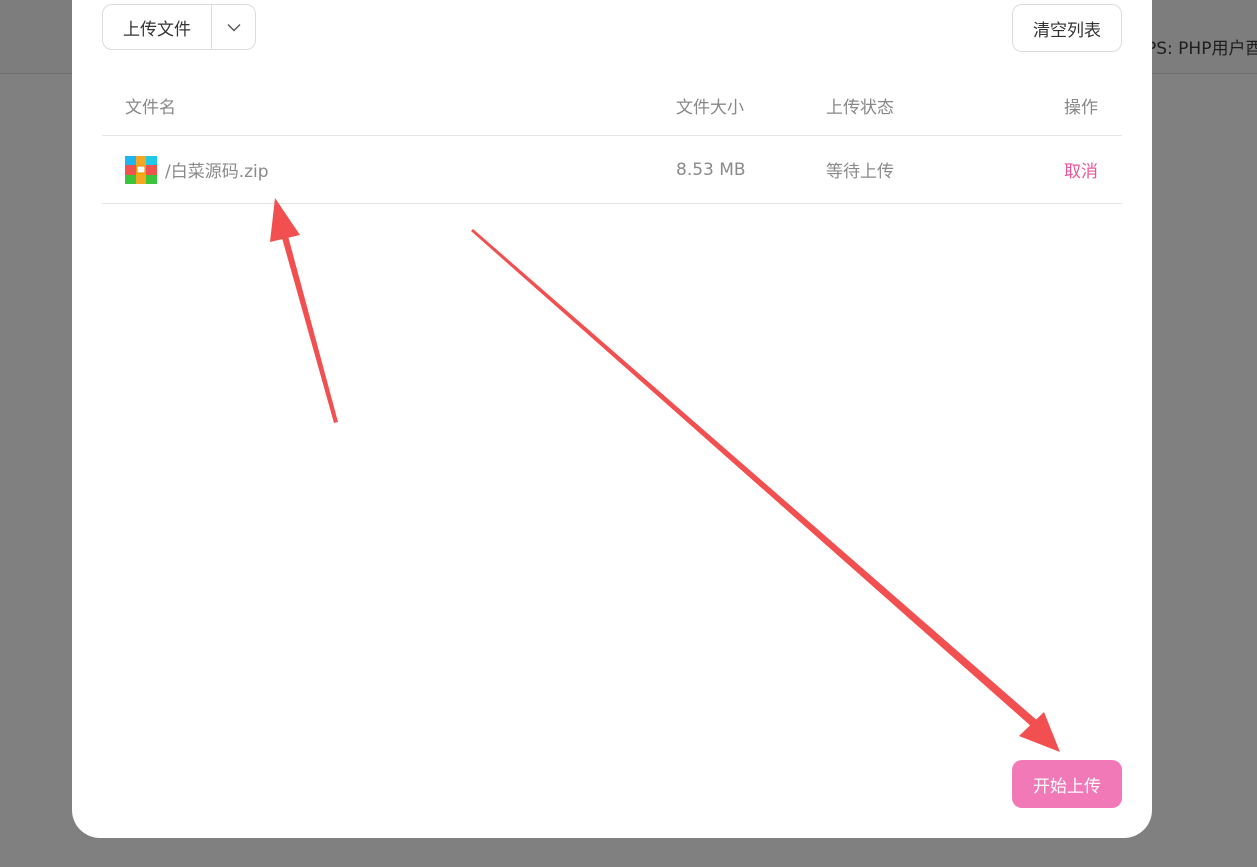 This screenshot has width=1257, height=867. Describe the element at coordinates (141, 169) in the screenshot. I see `zip-archive-icon` at that location.